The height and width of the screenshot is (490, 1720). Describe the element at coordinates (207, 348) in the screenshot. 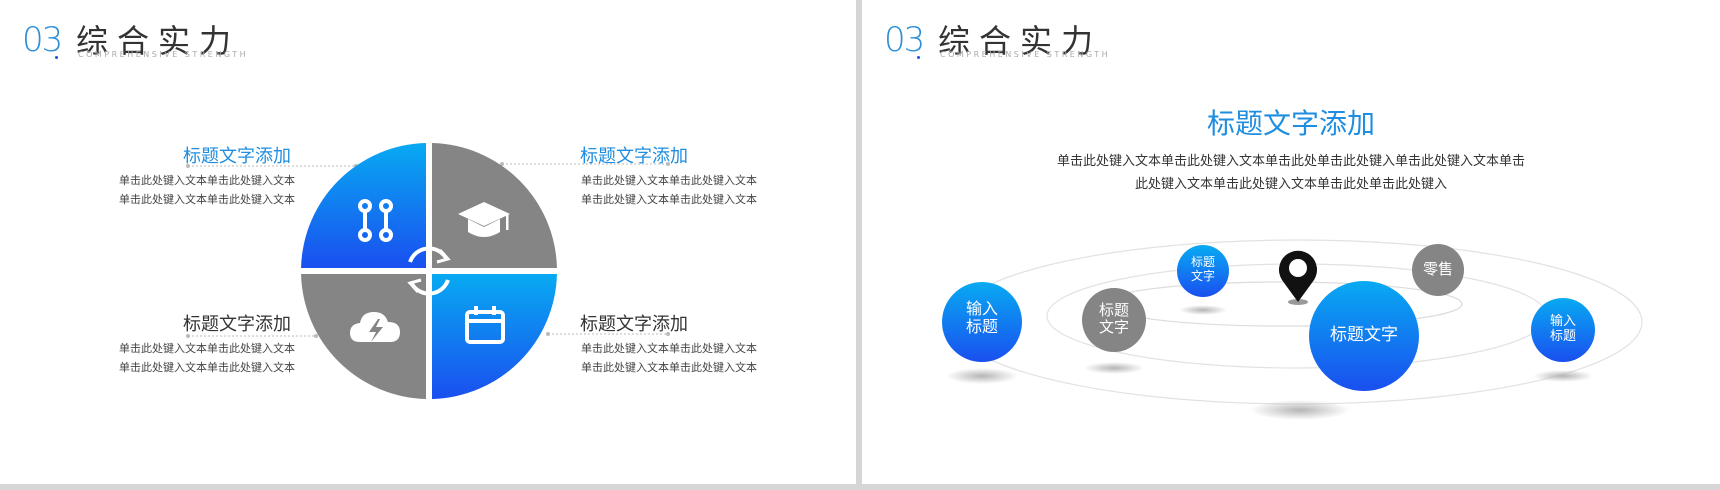

I see `quadrant-text-bottom-left-1: 单击此处键入文本单击此处键入文本` at that location.